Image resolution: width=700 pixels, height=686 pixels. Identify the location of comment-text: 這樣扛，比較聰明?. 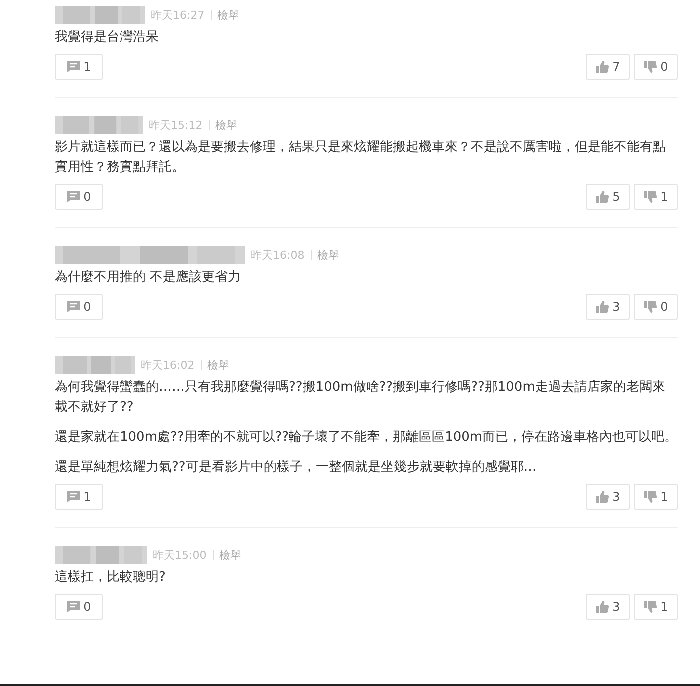
(111, 578).